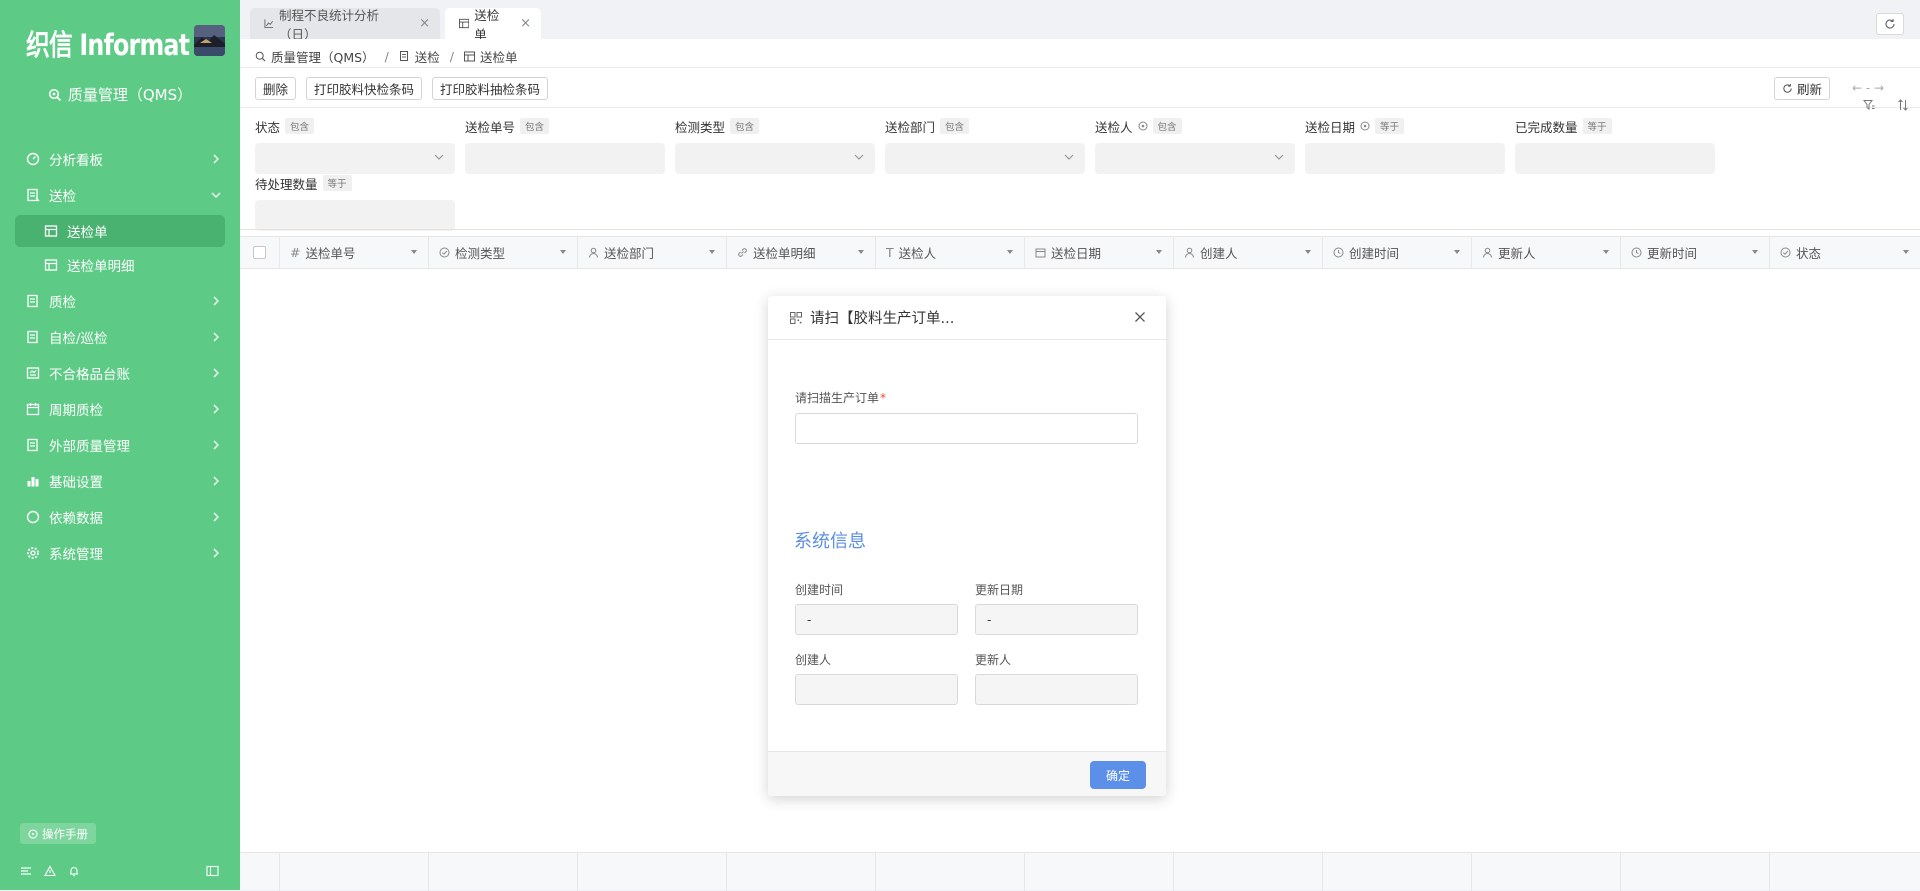  Describe the element at coordinates (76, 555) in the screenshot. I see `sidebar-item-label: 系统管理` at that location.